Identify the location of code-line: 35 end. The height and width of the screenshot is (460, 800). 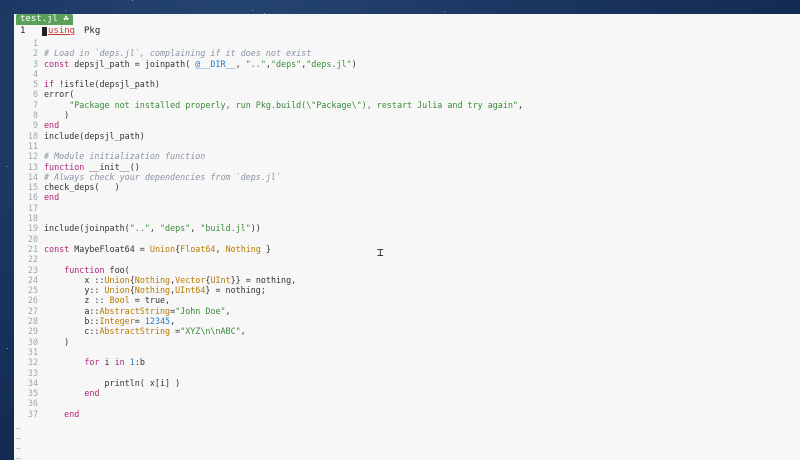
(407, 393).